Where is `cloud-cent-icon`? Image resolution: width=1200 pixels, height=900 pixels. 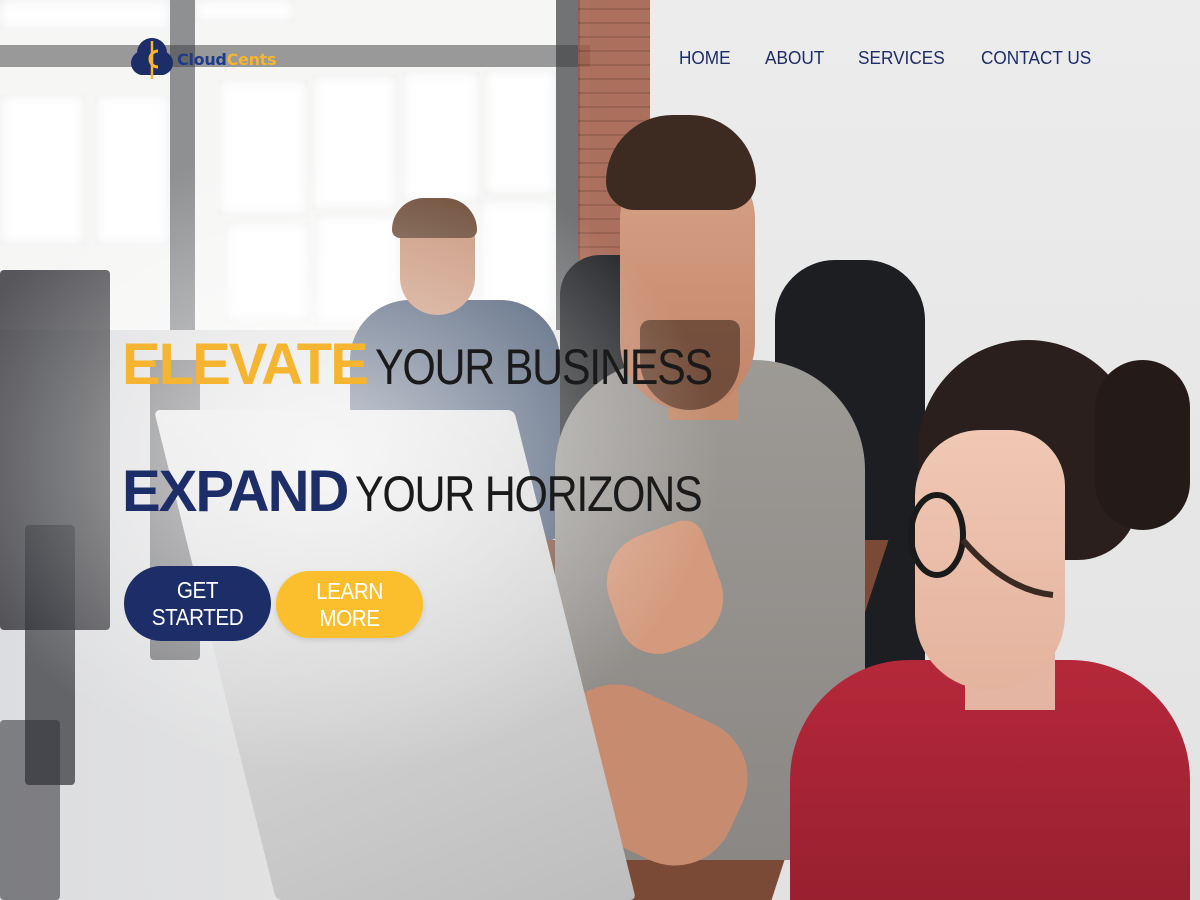 cloud-cent-icon is located at coordinates (152, 58).